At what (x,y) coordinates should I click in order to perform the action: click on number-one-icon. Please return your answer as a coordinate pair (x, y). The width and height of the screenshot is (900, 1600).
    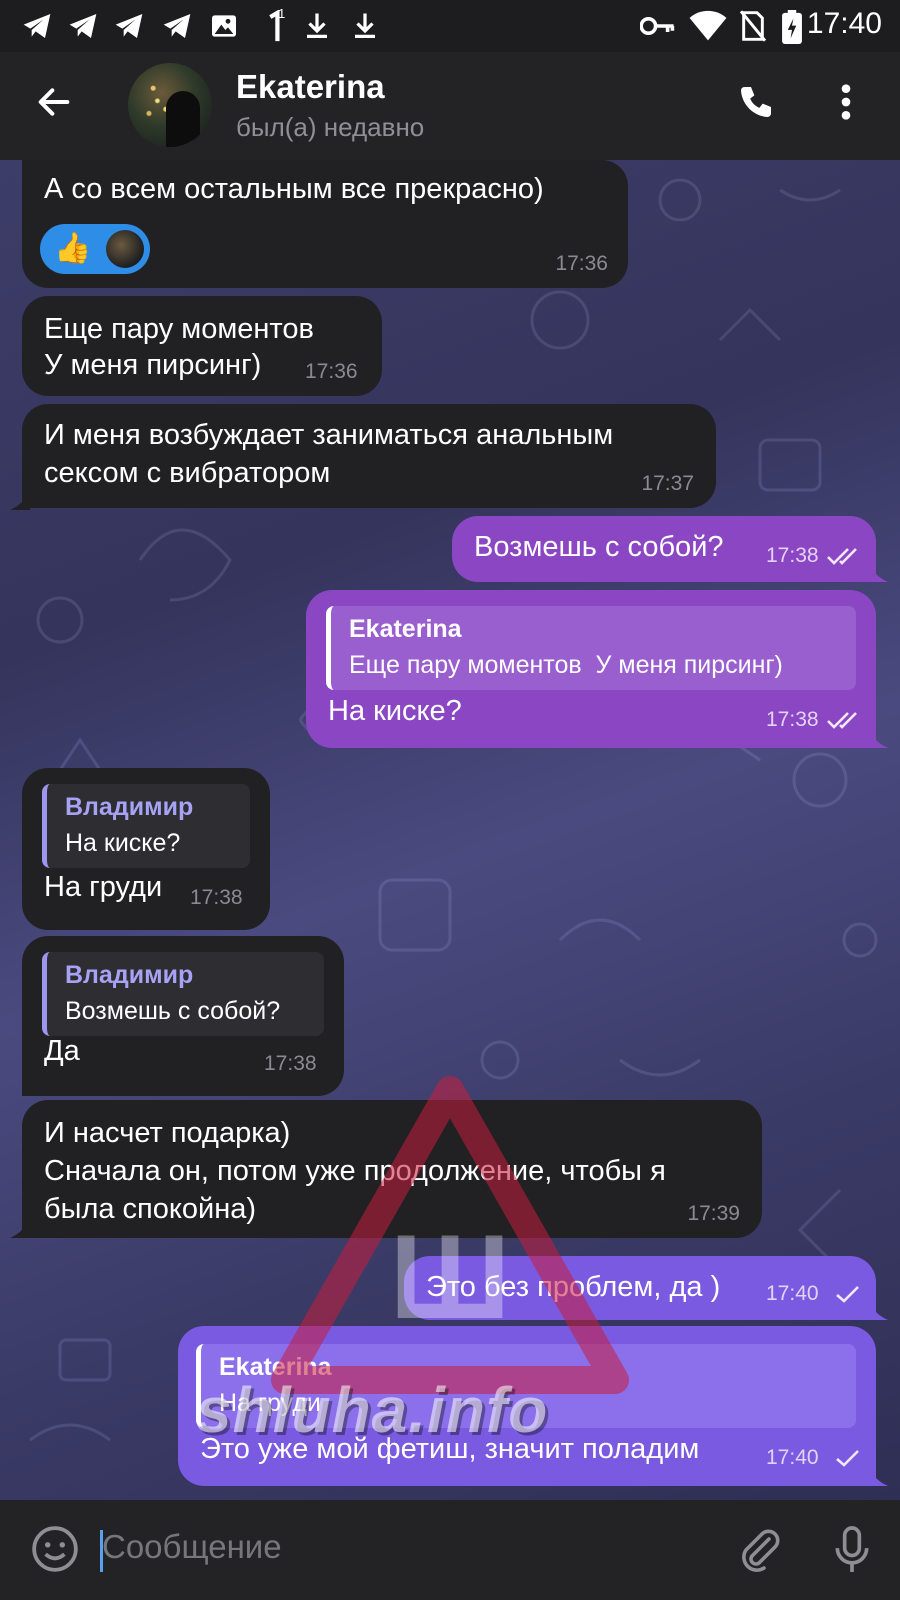
    Looking at the image, I should click on (274, 26).